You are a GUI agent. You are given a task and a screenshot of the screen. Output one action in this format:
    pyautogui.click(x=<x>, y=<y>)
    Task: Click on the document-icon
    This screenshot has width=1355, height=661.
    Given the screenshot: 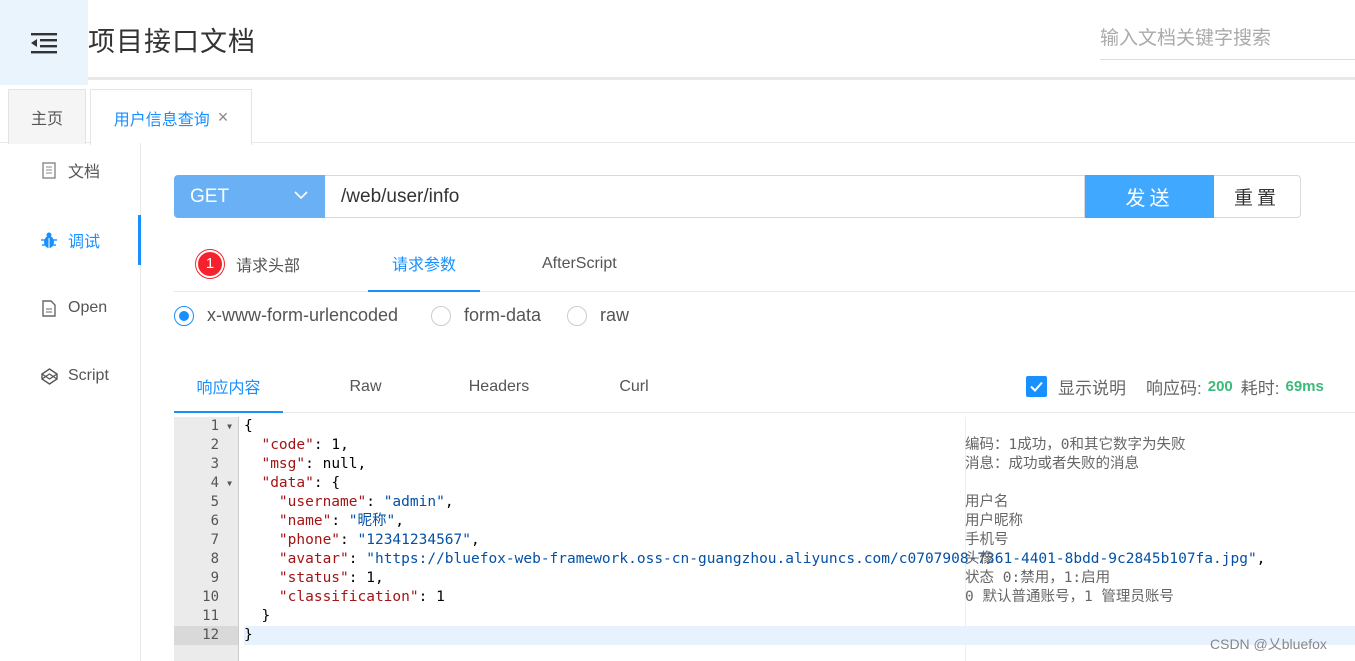 What is the action you would take?
    pyautogui.click(x=49, y=170)
    